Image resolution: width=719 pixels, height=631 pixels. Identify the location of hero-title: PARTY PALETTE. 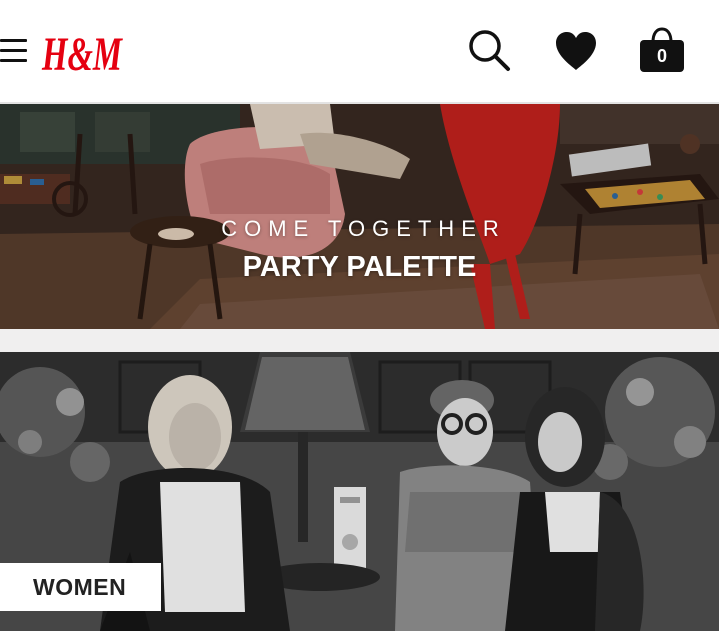
(359, 267).